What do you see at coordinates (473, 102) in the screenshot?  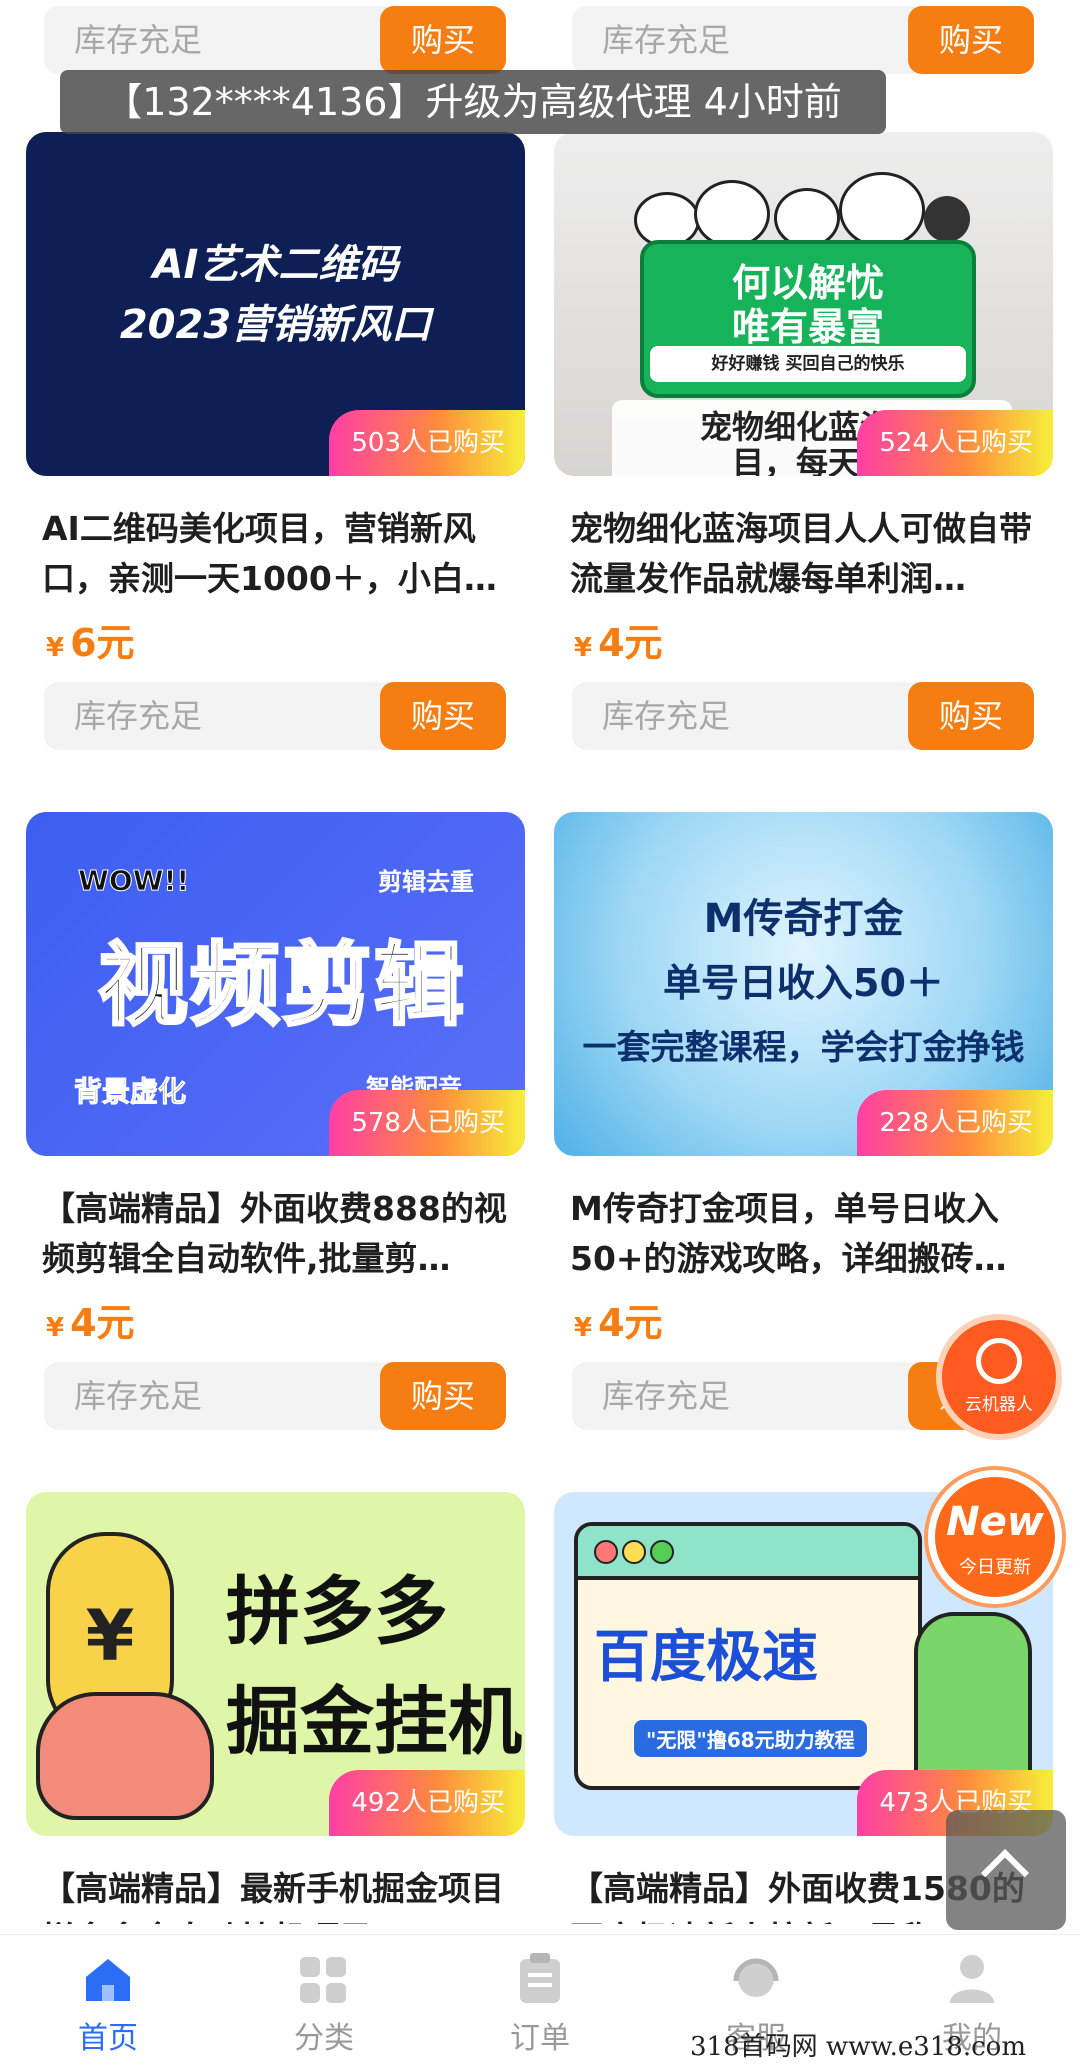 I see `upgrade-toast: 【132****4136】升级为高级代理 4小时前` at bounding box center [473, 102].